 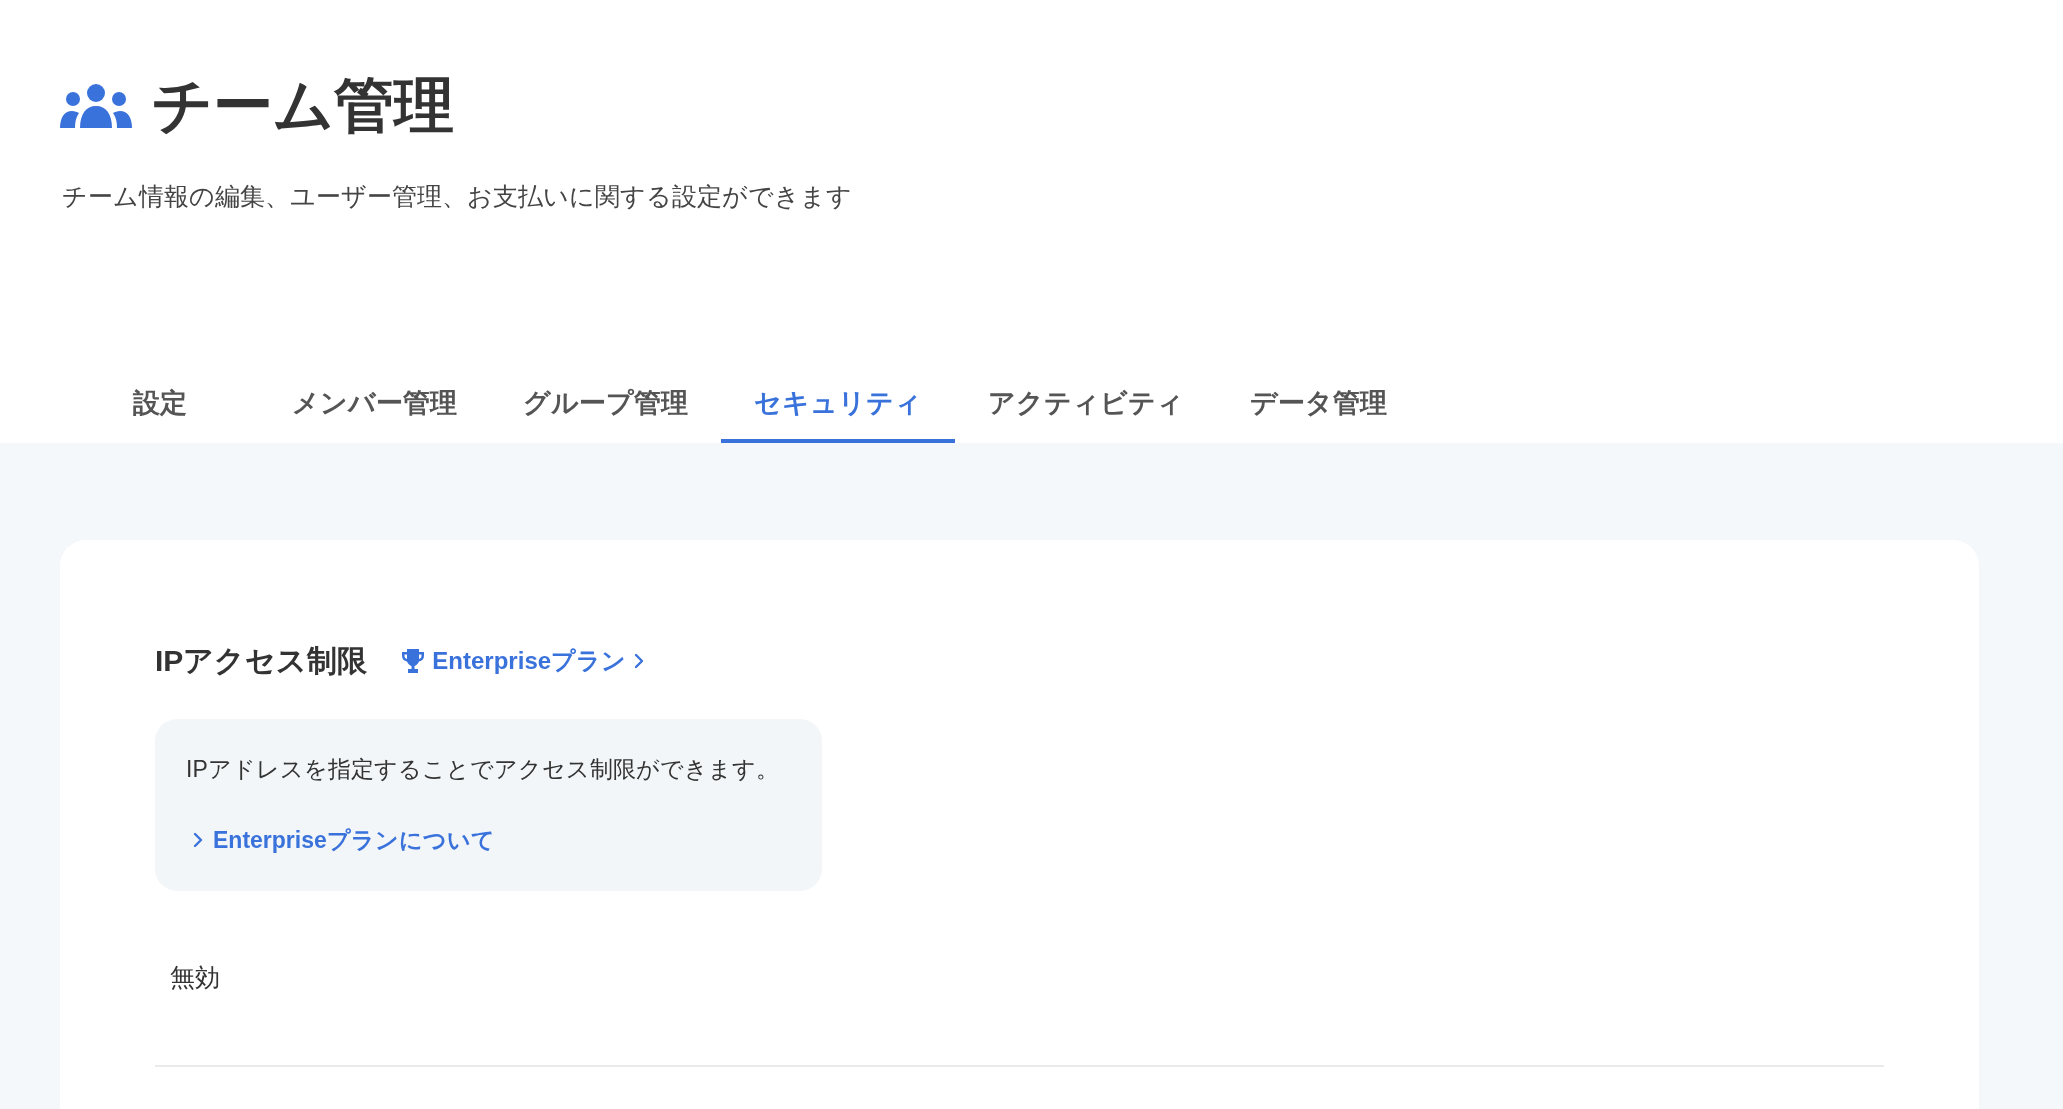 What do you see at coordinates (482, 769) in the screenshot?
I see `info-text: IPアドレスを指定することでアクセス制限ができます。` at bounding box center [482, 769].